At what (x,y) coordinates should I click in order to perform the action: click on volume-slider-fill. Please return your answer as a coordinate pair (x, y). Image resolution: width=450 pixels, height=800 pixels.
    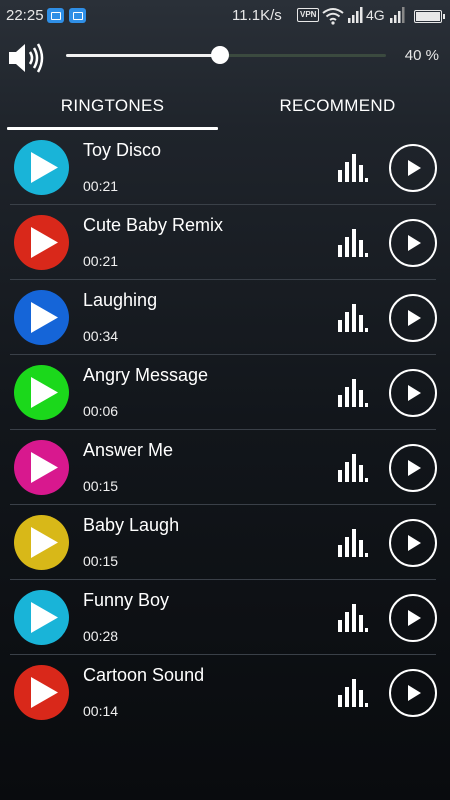
    Looking at the image, I should click on (143, 55).